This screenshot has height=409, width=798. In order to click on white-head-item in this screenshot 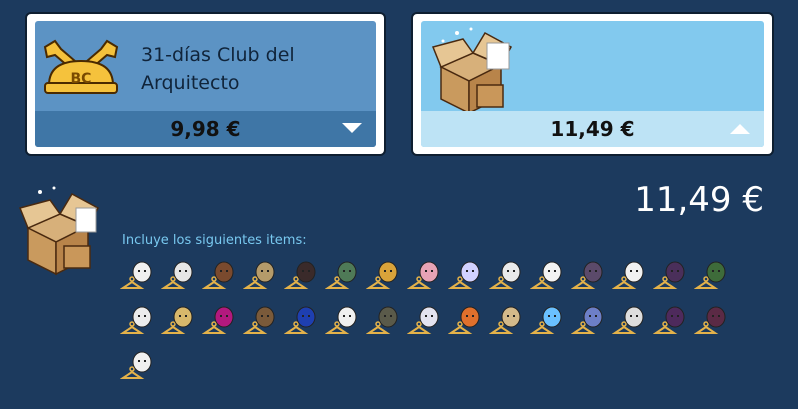, I will do `click(179, 277)`.